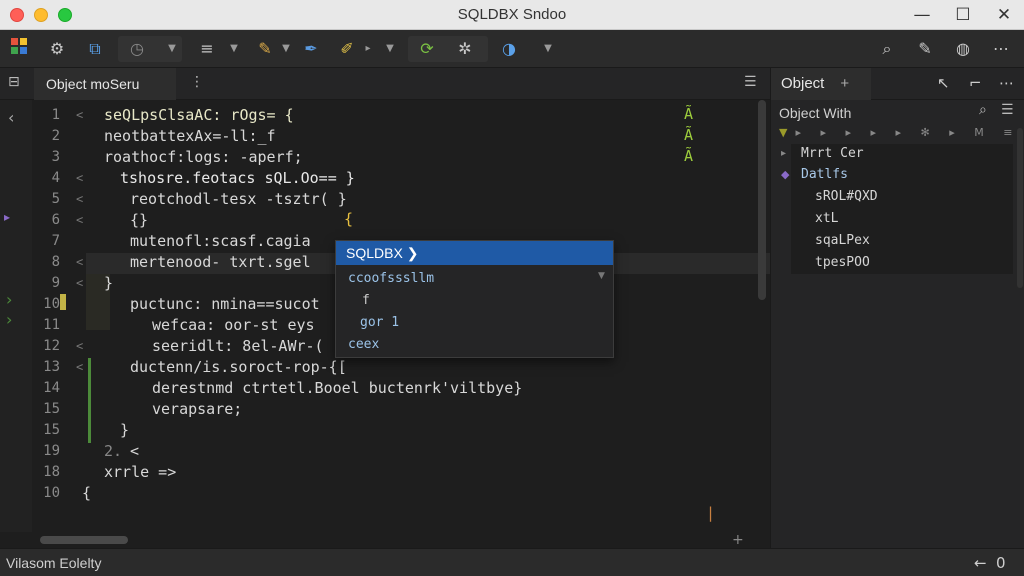 This screenshot has width=1024, height=576. I want to click on fold-arrow-icon: ›, so click(9, 299).